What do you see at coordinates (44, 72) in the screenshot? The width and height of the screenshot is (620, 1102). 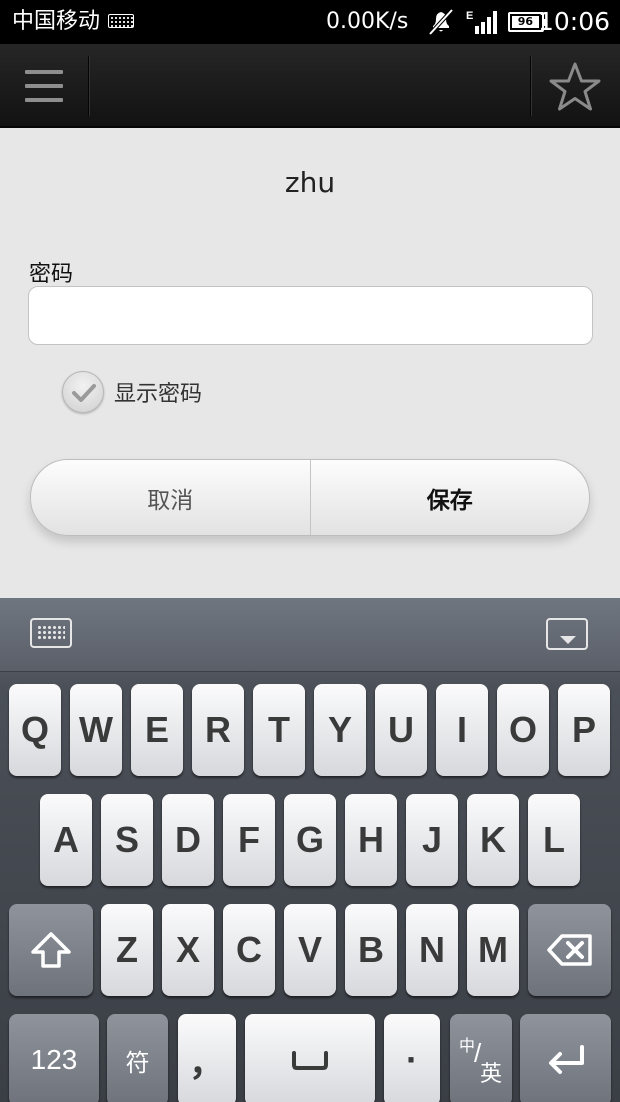 I see `menu-icon` at bounding box center [44, 72].